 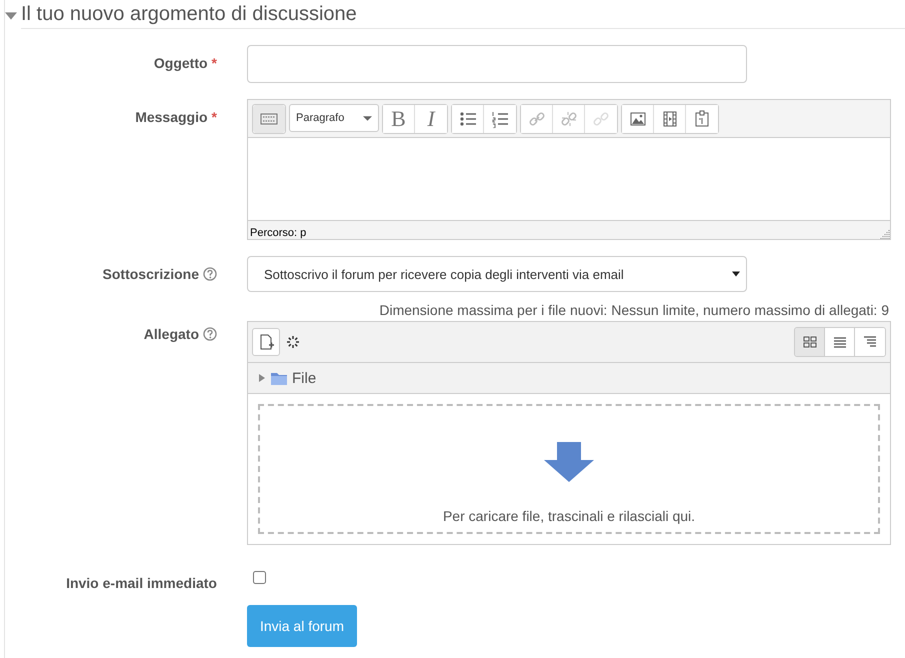 I want to click on link-button, so click(x=537, y=119).